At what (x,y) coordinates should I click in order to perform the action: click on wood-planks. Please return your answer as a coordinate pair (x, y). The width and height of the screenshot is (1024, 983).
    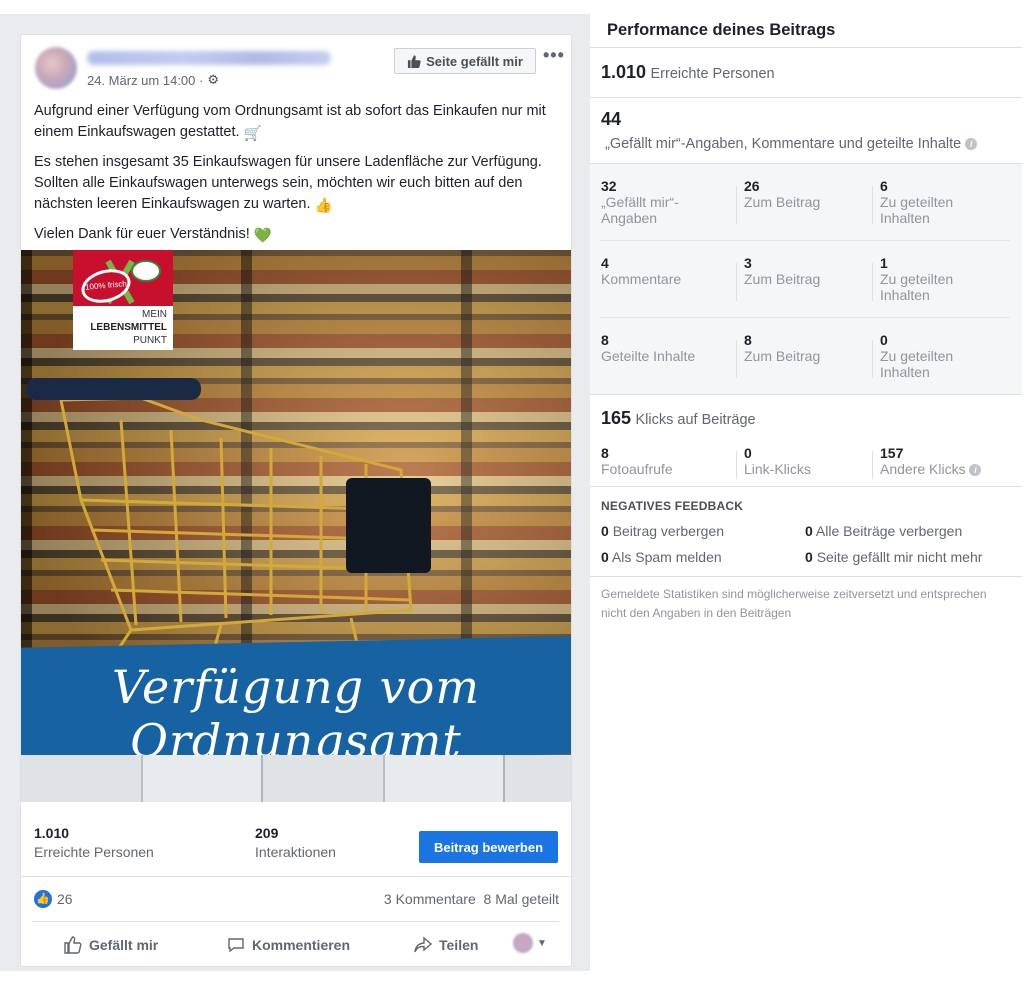
    Looking at the image, I should click on (296, 778).